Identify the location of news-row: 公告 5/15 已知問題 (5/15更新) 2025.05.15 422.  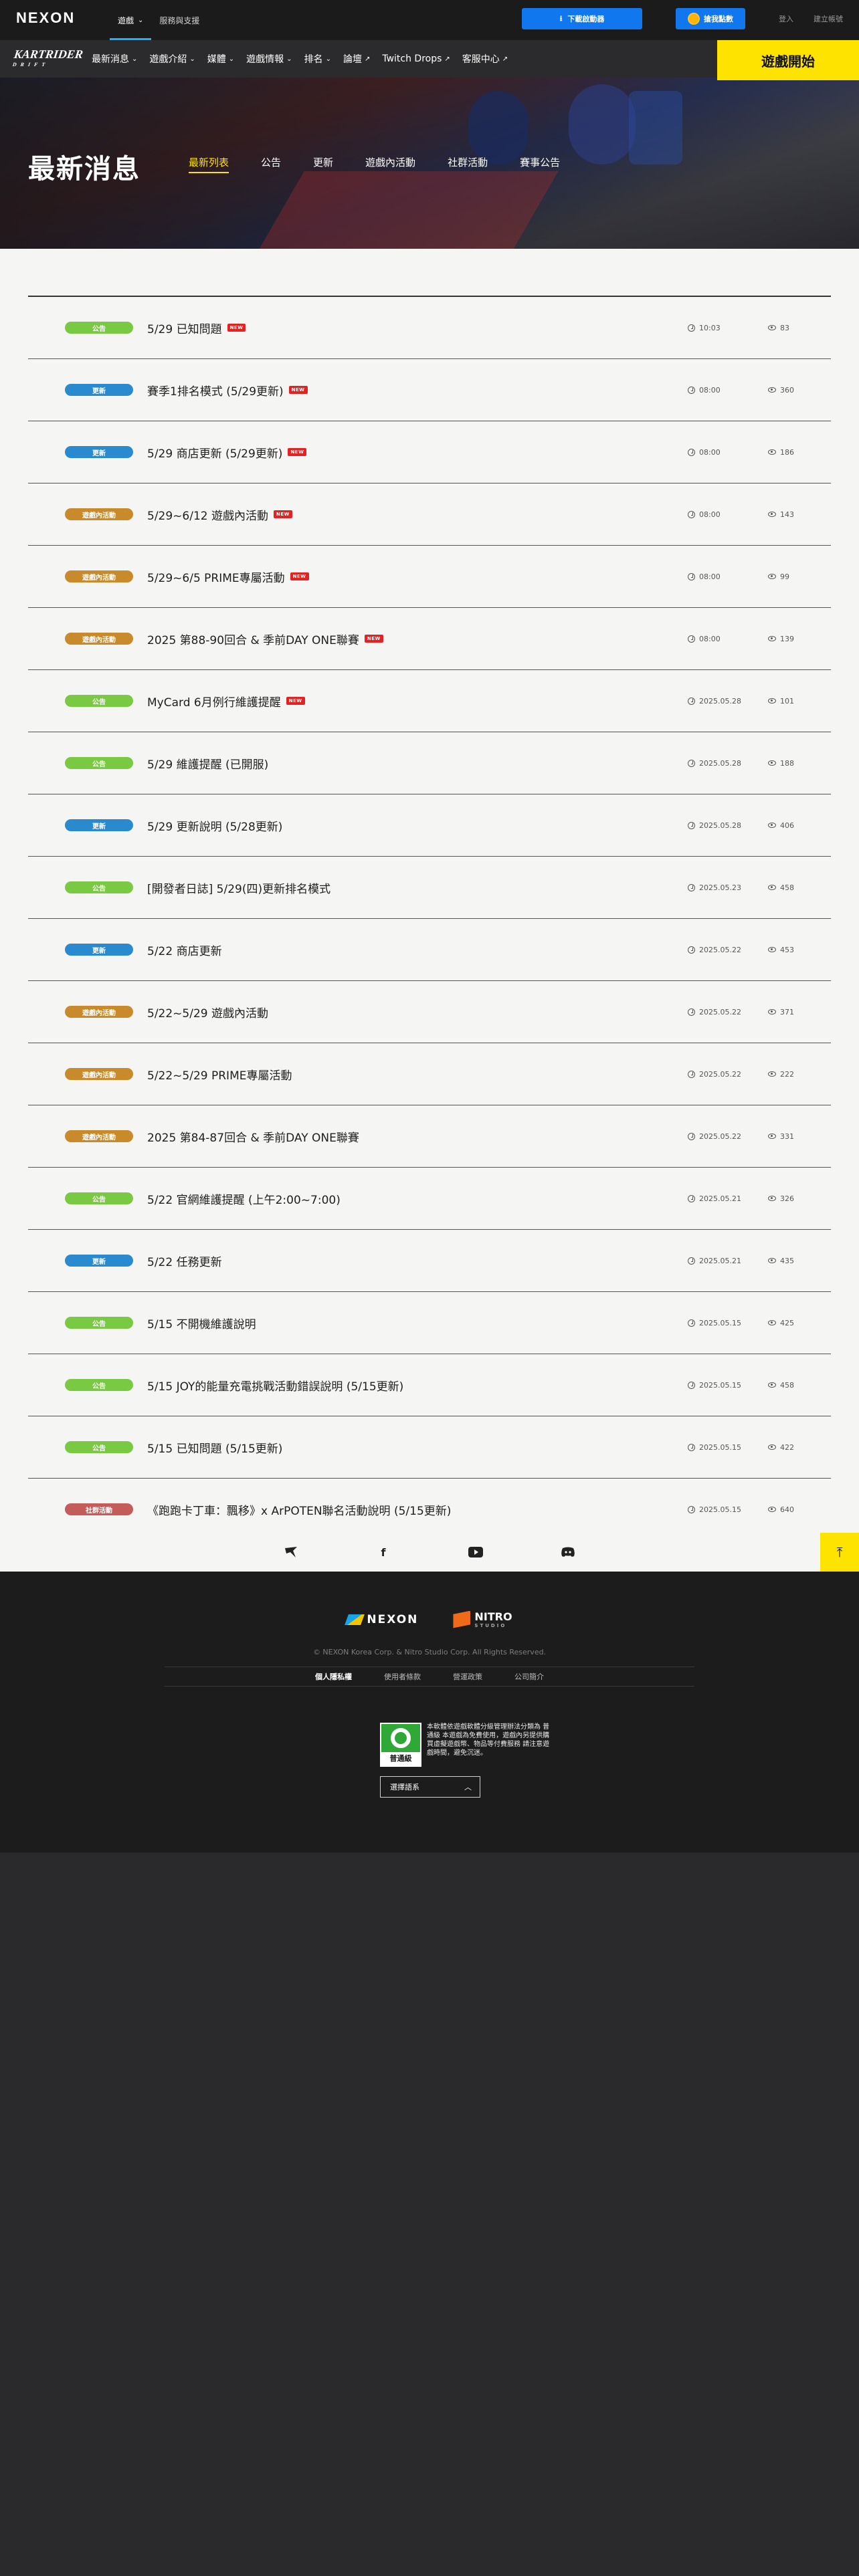
(429, 1447).